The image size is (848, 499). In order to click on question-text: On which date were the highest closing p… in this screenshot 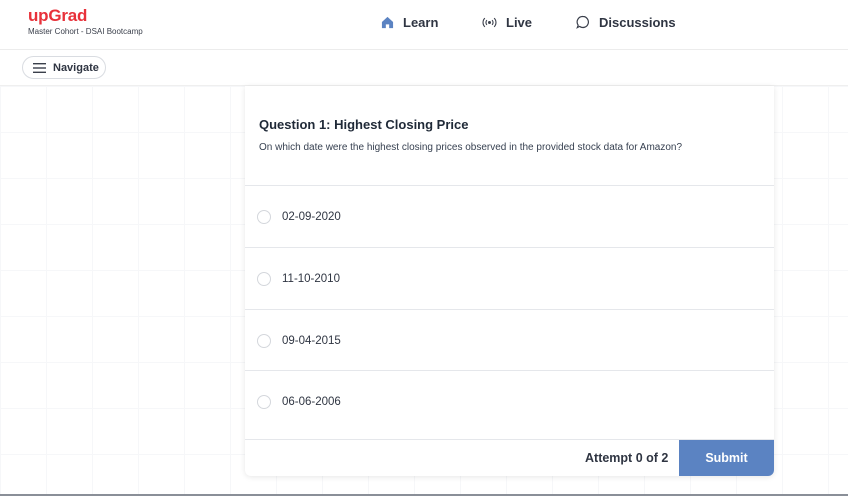, I will do `click(471, 147)`.